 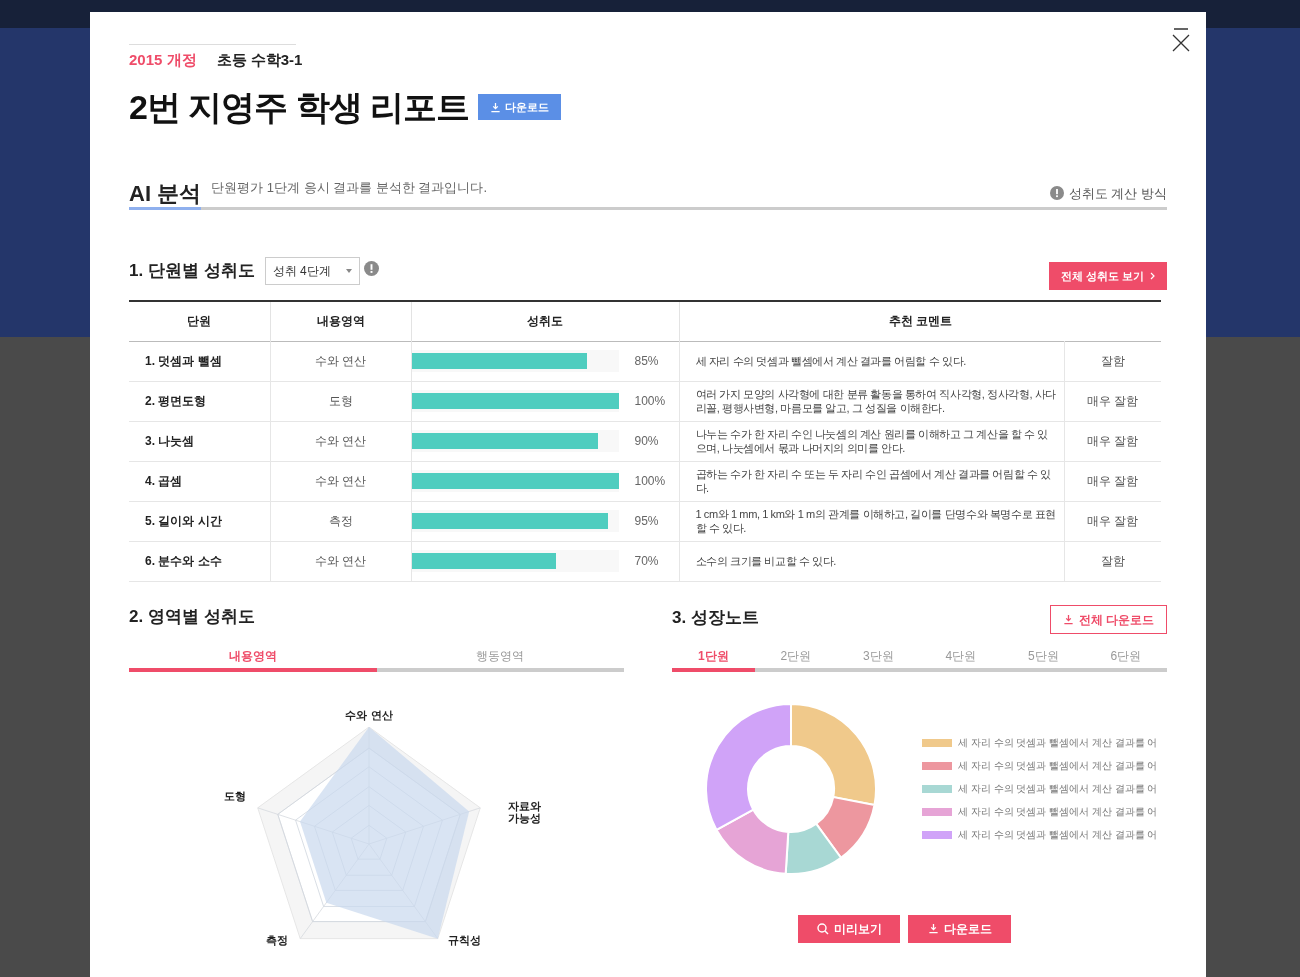 I want to click on area-cell: 도형, so click(x=340, y=401).